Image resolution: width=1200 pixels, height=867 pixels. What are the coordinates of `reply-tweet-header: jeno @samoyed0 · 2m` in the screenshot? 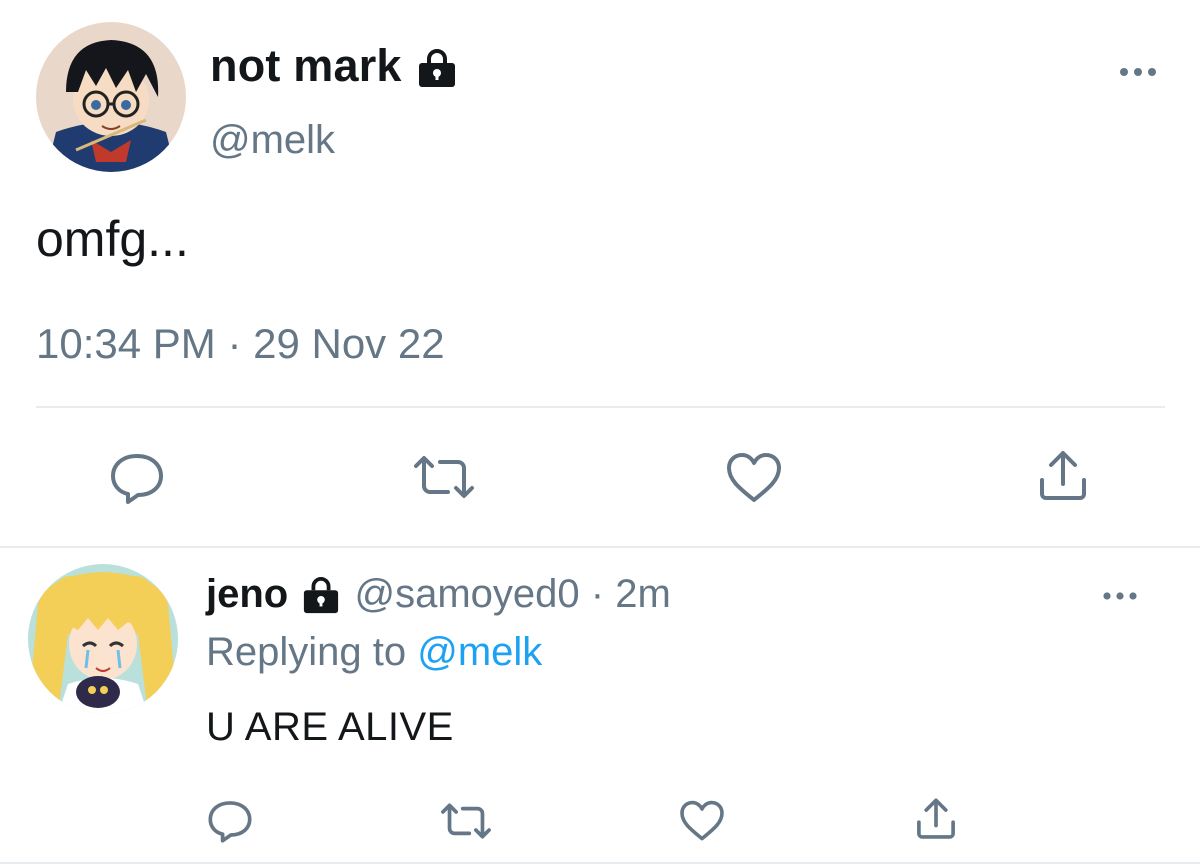 It's located at (438, 594).